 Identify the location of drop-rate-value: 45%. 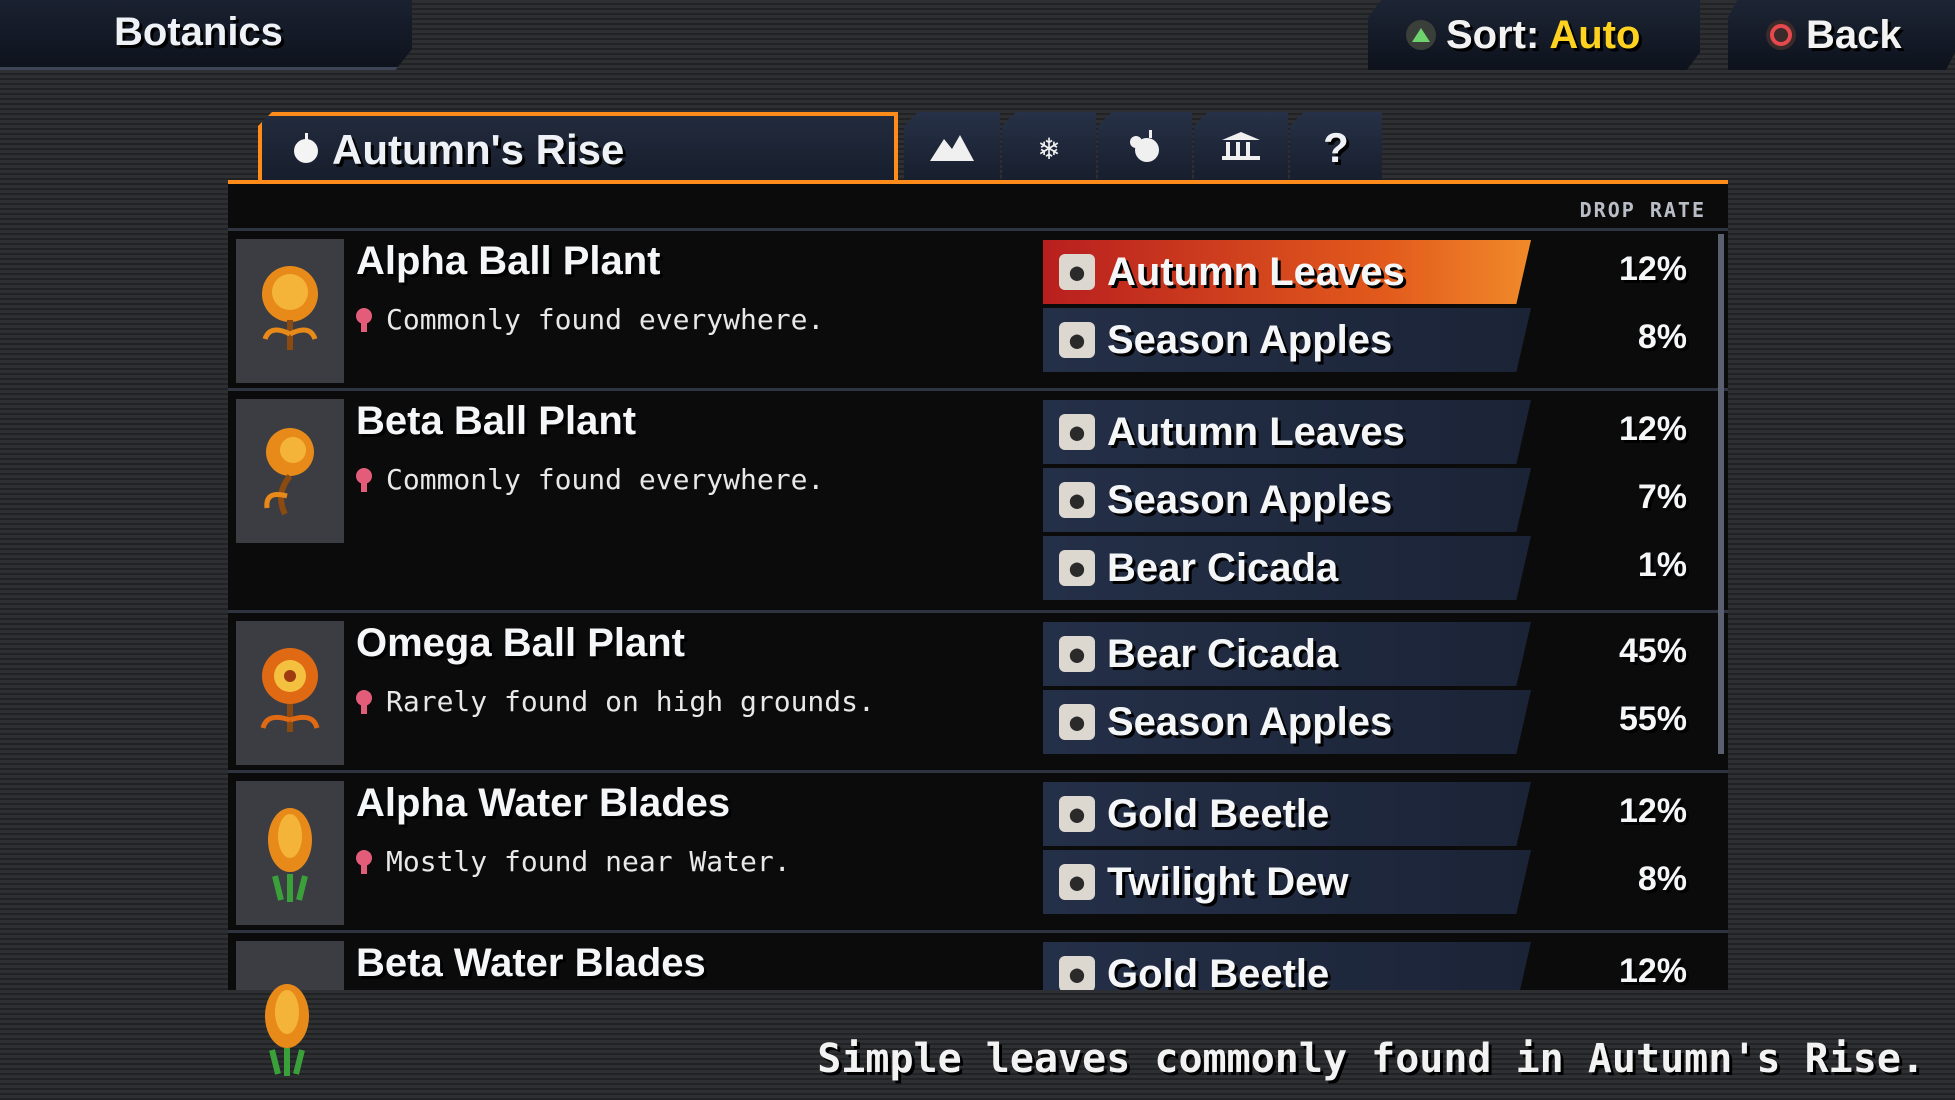
(1652, 651).